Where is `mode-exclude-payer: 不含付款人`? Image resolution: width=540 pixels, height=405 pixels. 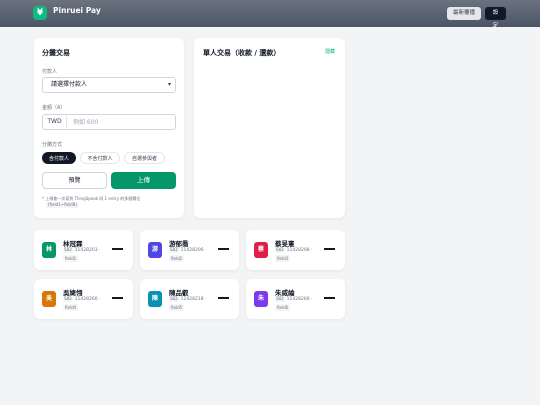
mode-exclude-payer: 不含付款人 is located at coordinates (100, 158).